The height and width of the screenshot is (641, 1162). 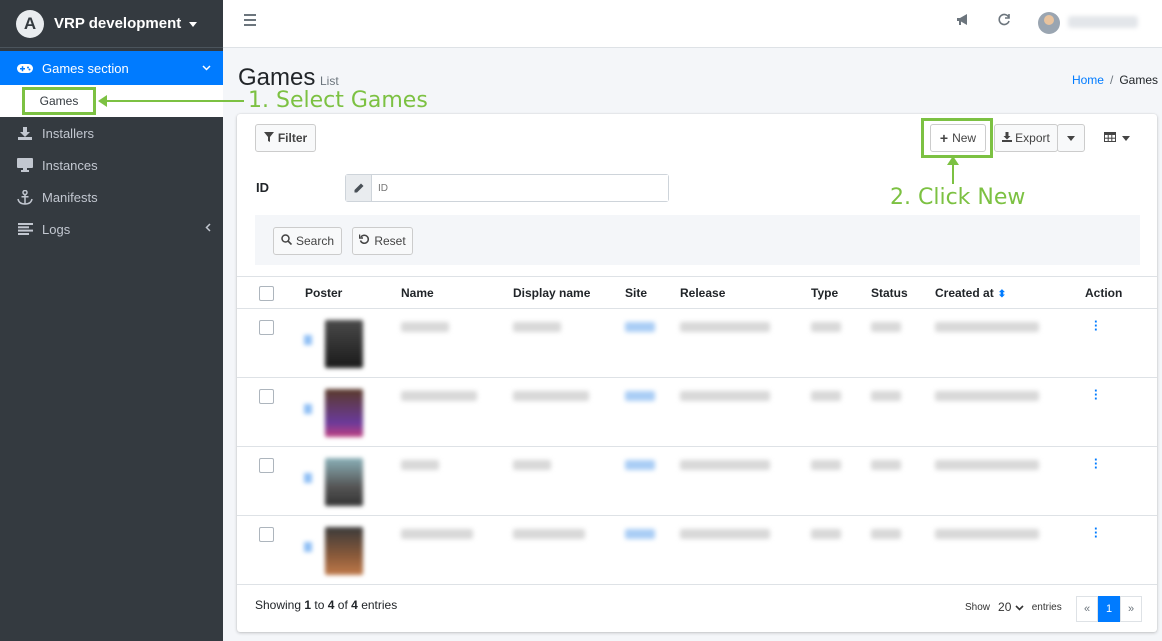 What do you see at coordinates (697, 240) in the screenshot?
I see `filter-actions: Search Reset` at bounding box center [697, 240].